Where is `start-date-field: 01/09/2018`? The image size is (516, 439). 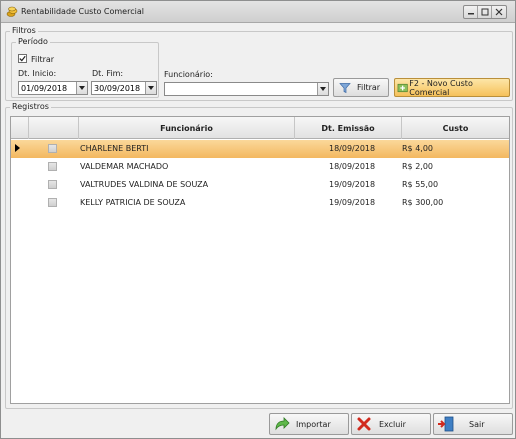
start-date-field: 01/09/2018 is located at coordinates (53, 88).